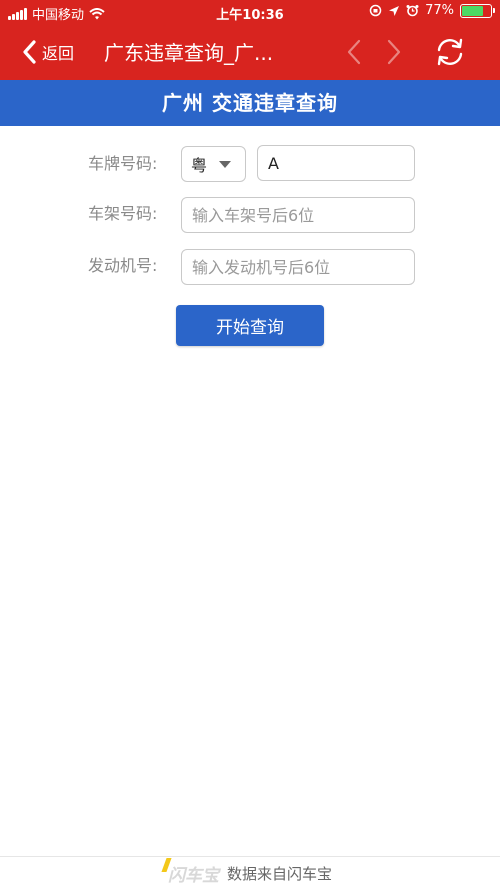 The image size is (500, 889). Describe the element at coordinates (58, 53) in the screenshot. I see `back-label: 返回` at that location.